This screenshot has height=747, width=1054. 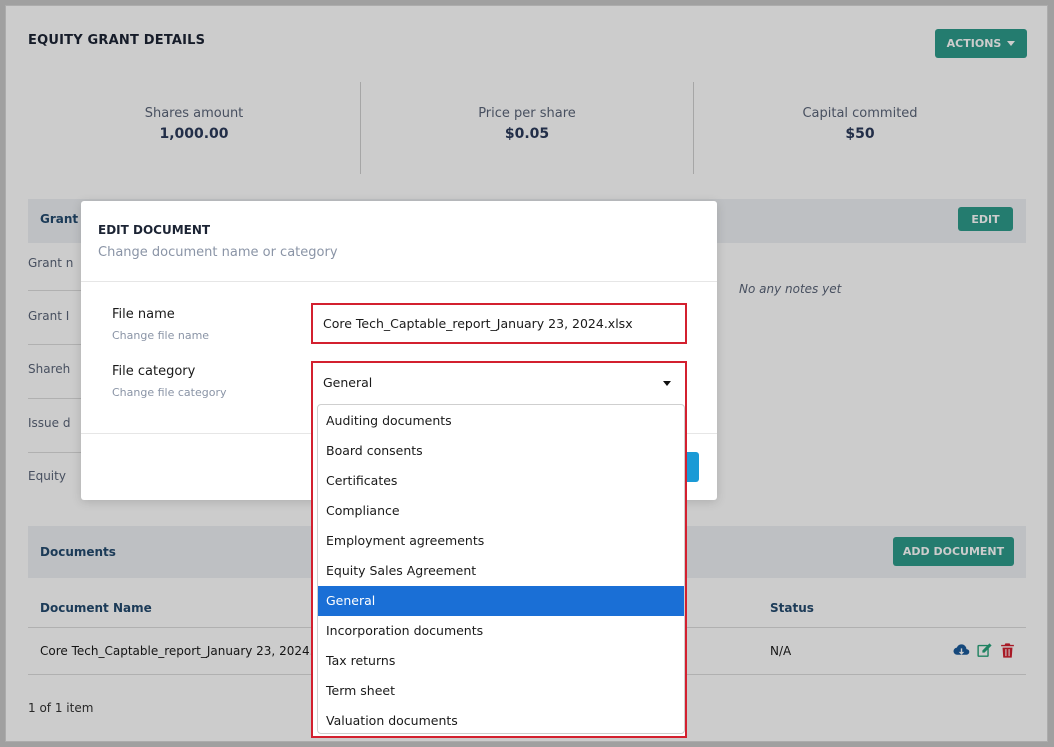 I want to click on category-option-auditing-documents: Auditing documents, so click(x=501, y=421).